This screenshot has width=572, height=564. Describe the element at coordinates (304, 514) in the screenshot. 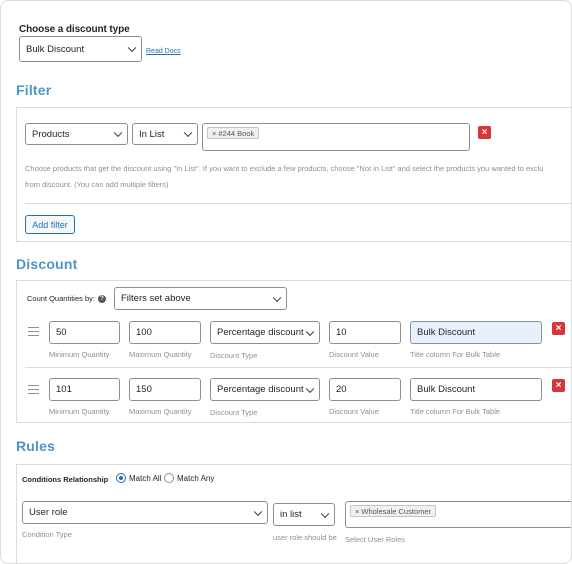

I see `condition-operator-select: in list` at that location.